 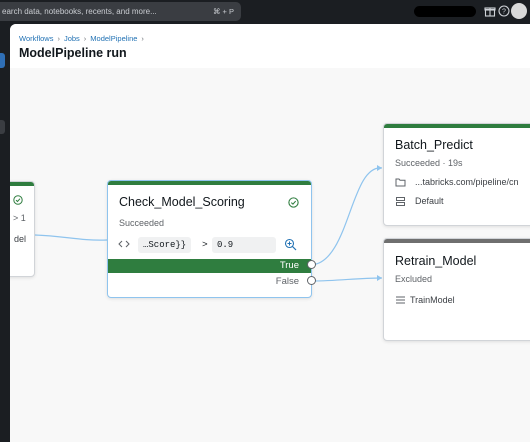 I want to click on edge-true-to-batch, so click(x=346, y=216).